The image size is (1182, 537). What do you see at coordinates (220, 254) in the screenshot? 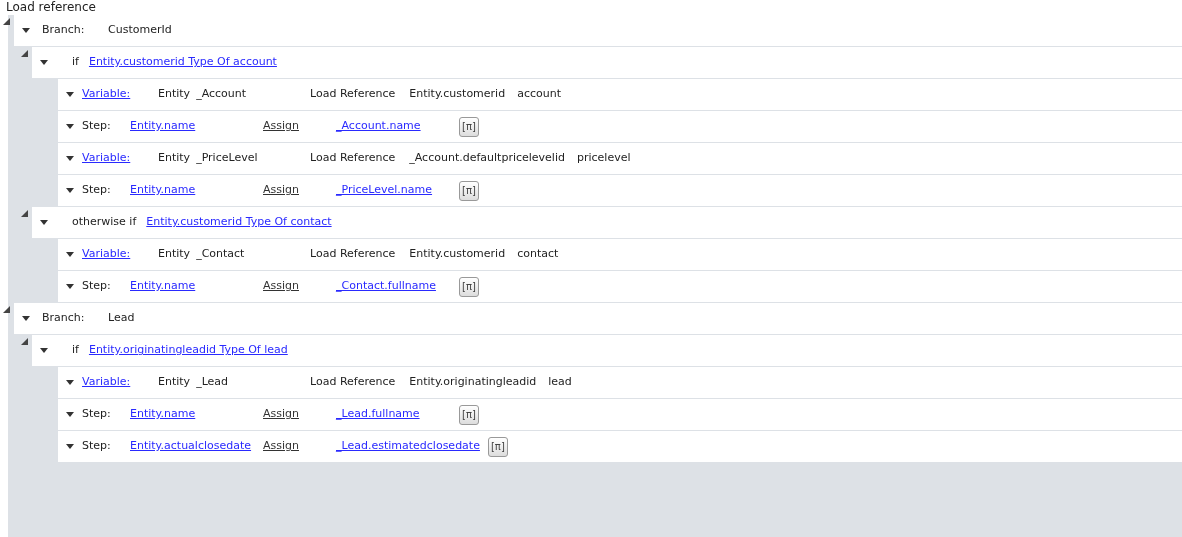
I see `variable-name: _Contact` at bounding box center [220, 254].